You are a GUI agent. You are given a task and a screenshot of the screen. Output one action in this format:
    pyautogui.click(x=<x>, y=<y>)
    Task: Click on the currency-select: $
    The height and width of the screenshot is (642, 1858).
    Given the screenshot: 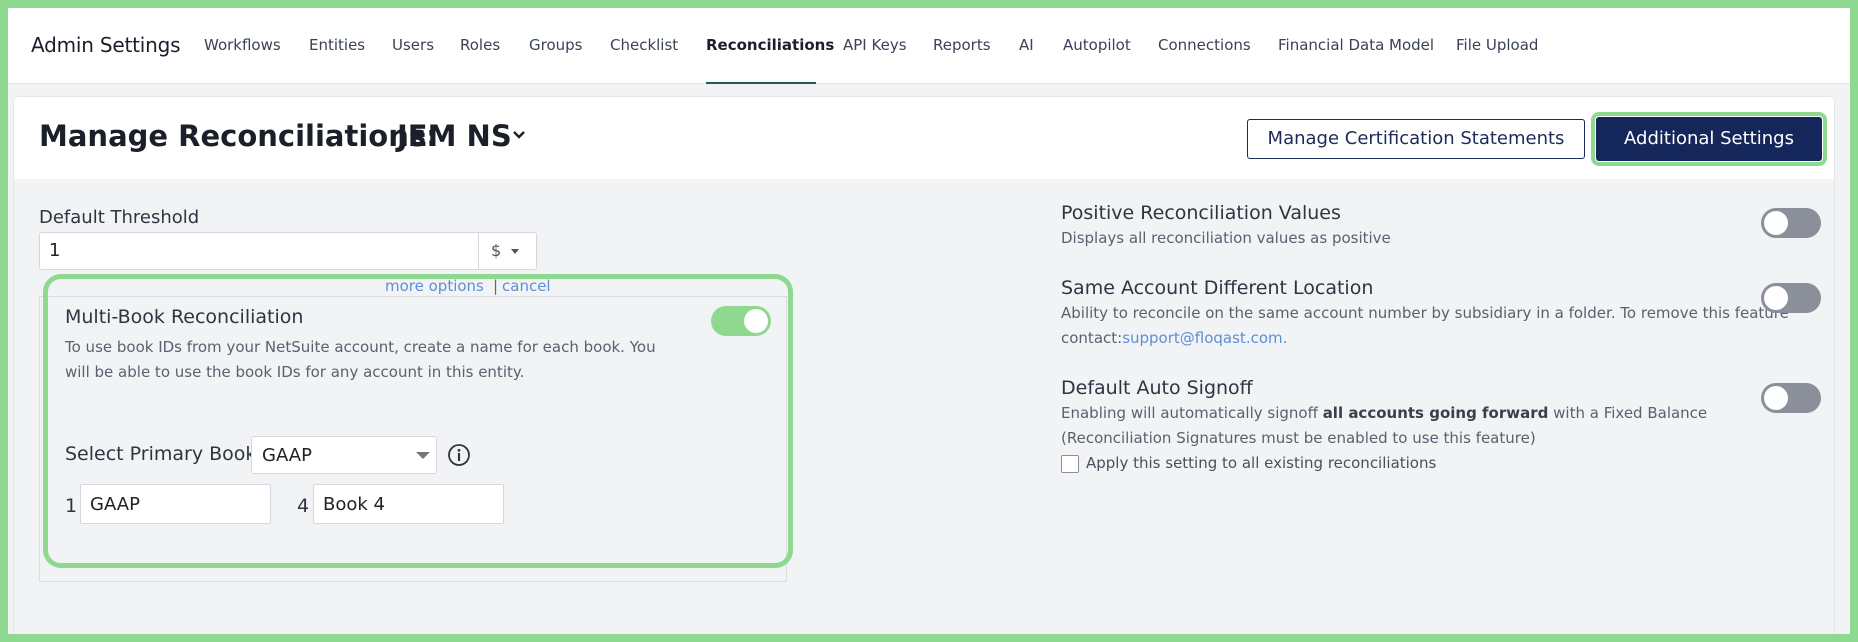 What is the action you would take?
    pyautogui.click(x=508, y=251)
    